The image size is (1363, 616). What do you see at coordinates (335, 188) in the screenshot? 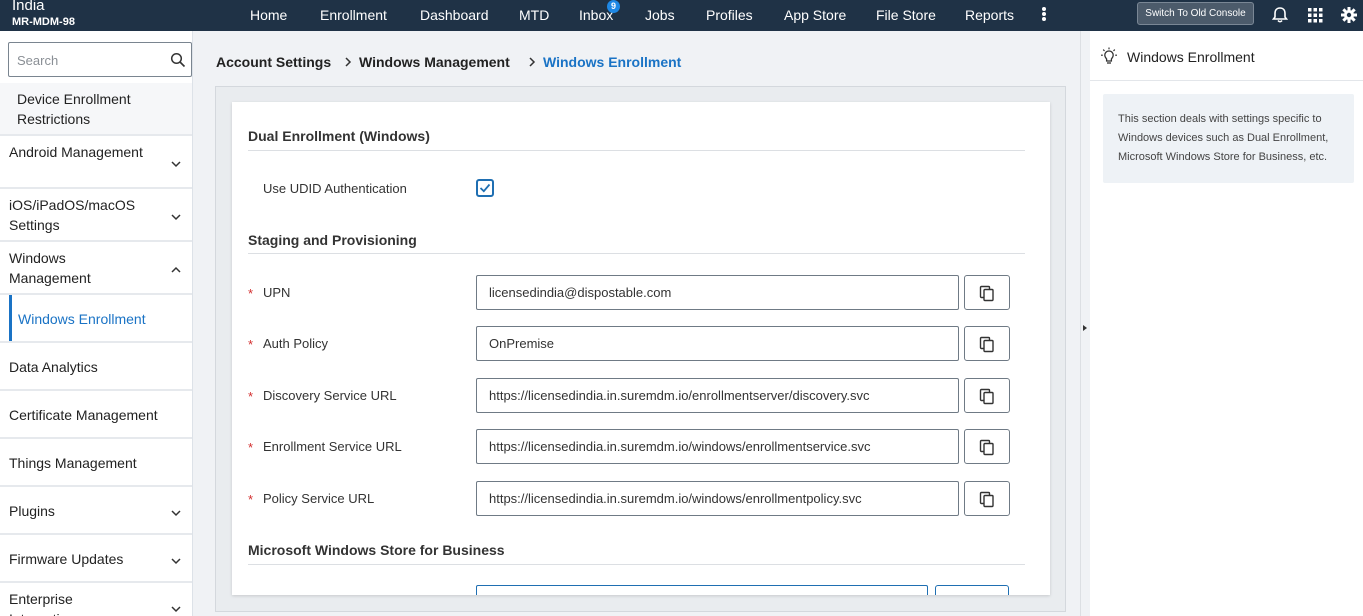
I see `udid-auth-label: Use UDID Authentication` at bounding box center [335, 188].